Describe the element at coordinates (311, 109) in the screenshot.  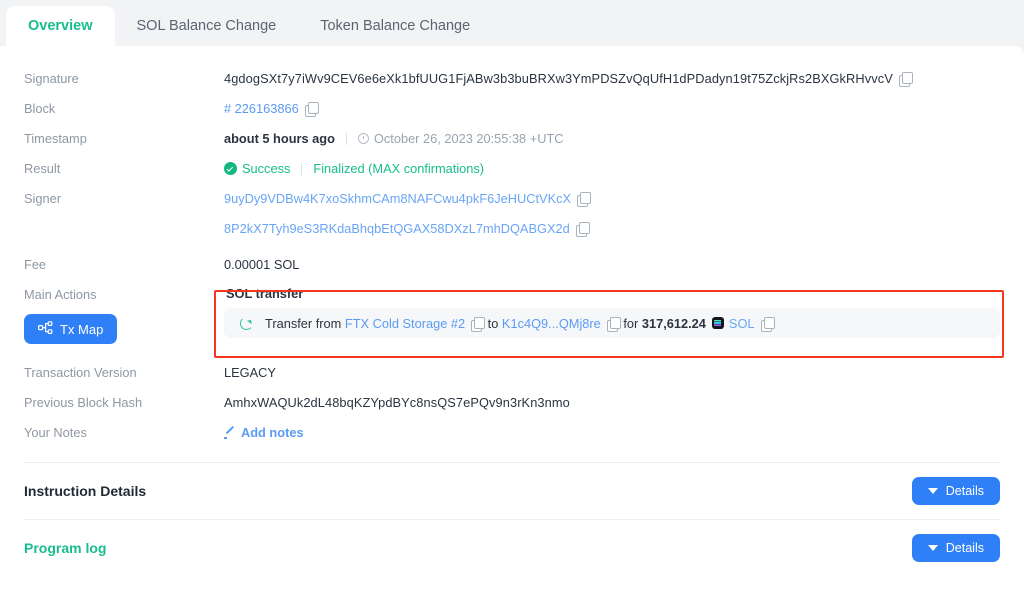
I see `copy-block-icon` at that location.